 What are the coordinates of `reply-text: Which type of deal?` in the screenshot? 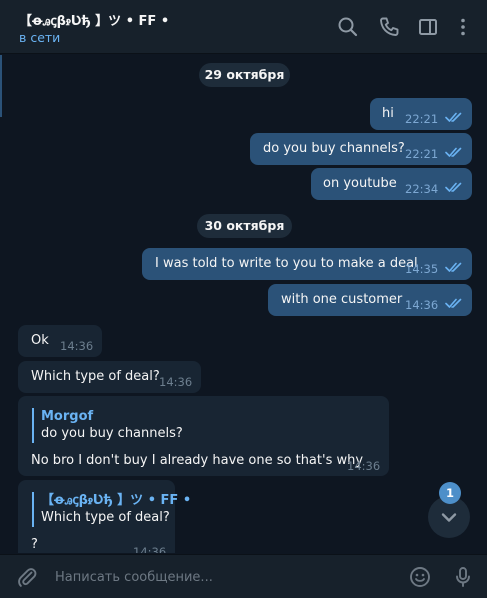 It's located at (105, 517).